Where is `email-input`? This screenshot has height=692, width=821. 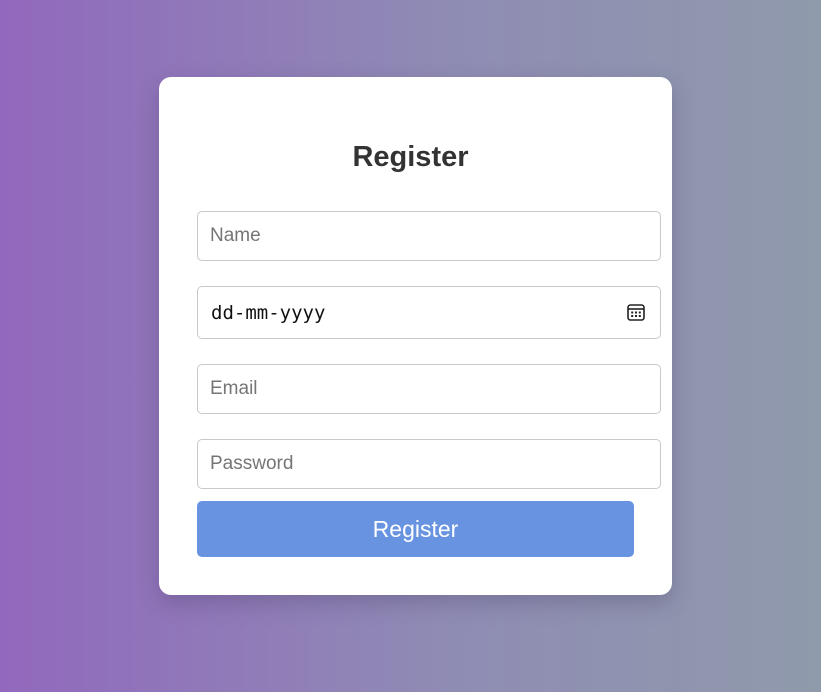 email-input is located at coordinates (429, 389).